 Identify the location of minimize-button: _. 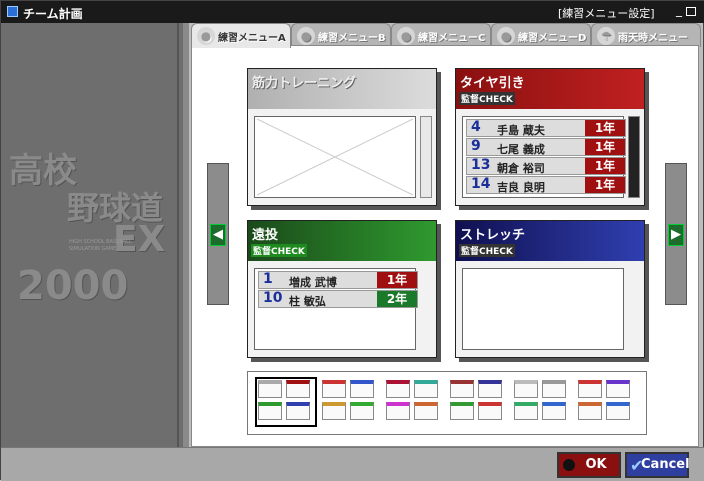
(679, 10).